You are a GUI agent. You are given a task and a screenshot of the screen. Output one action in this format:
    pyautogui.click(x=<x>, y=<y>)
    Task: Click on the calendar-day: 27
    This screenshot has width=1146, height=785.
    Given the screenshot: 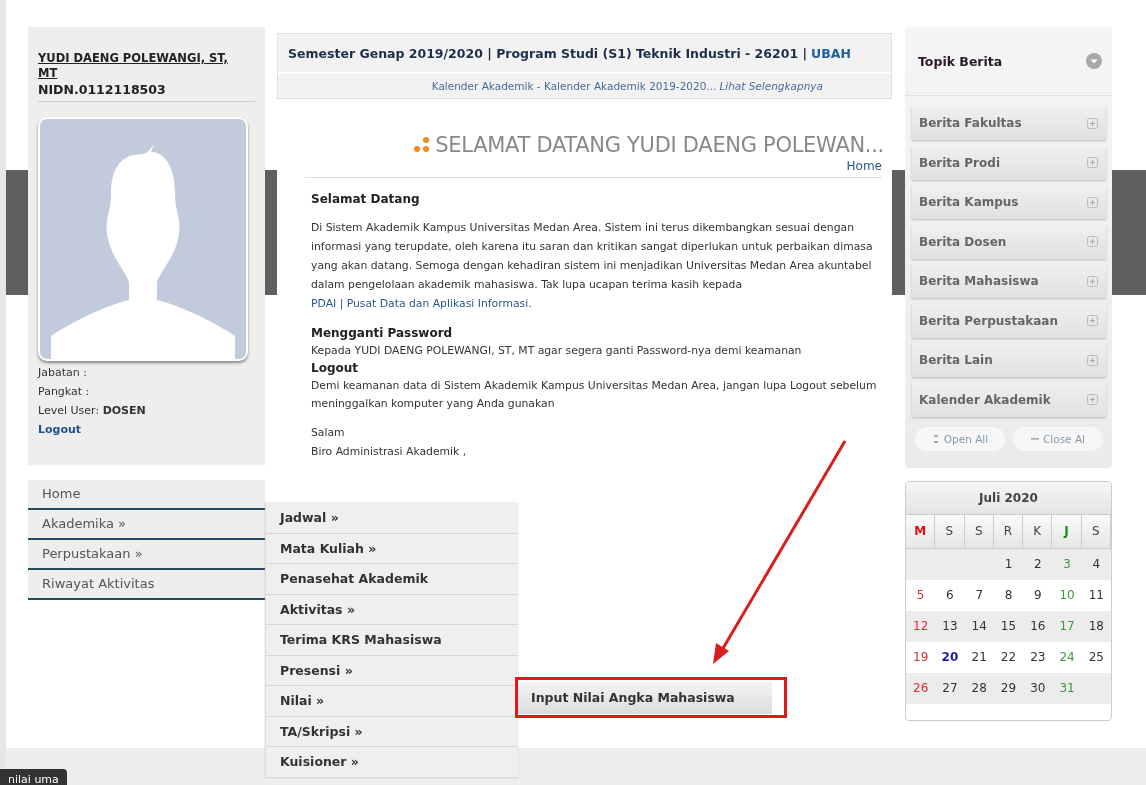 What is the action you would take?
    pyautogui.click(x=950, y=688)
    